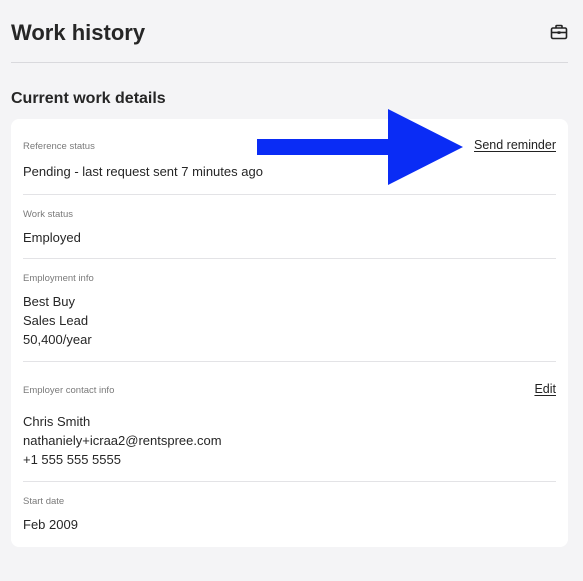  I want to click on send-reminder-link: Send reminder, so click(515, 145).